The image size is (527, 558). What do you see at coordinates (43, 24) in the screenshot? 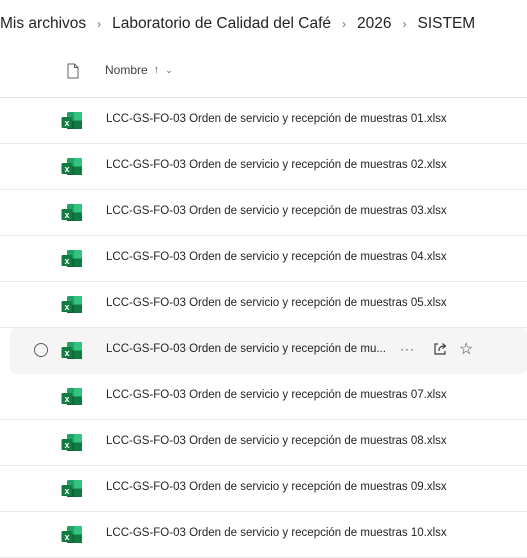
I see `breadcrumb-item-mis-archivos: Mis archivos` at bounding box center [43, 24].